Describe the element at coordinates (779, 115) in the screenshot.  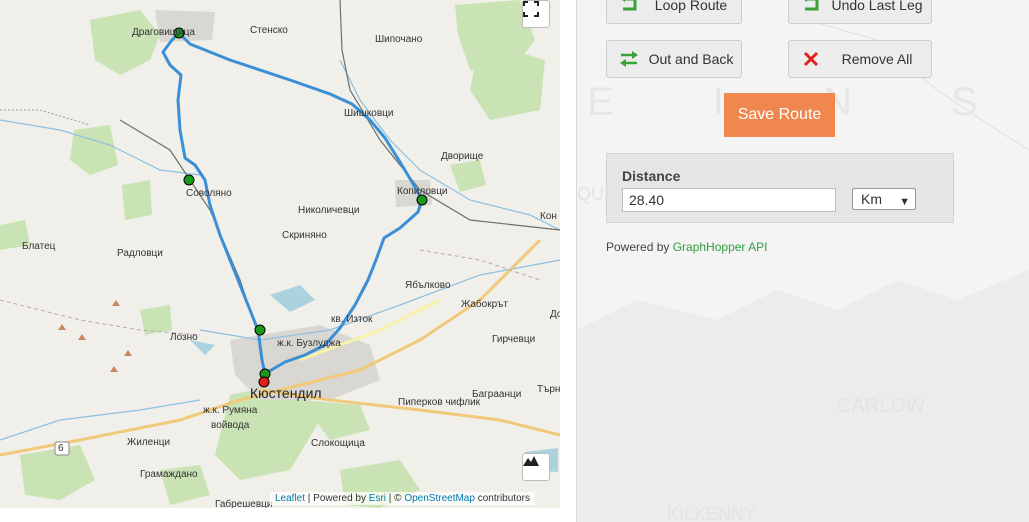
I see `save-route-button: Save Route` at that location.